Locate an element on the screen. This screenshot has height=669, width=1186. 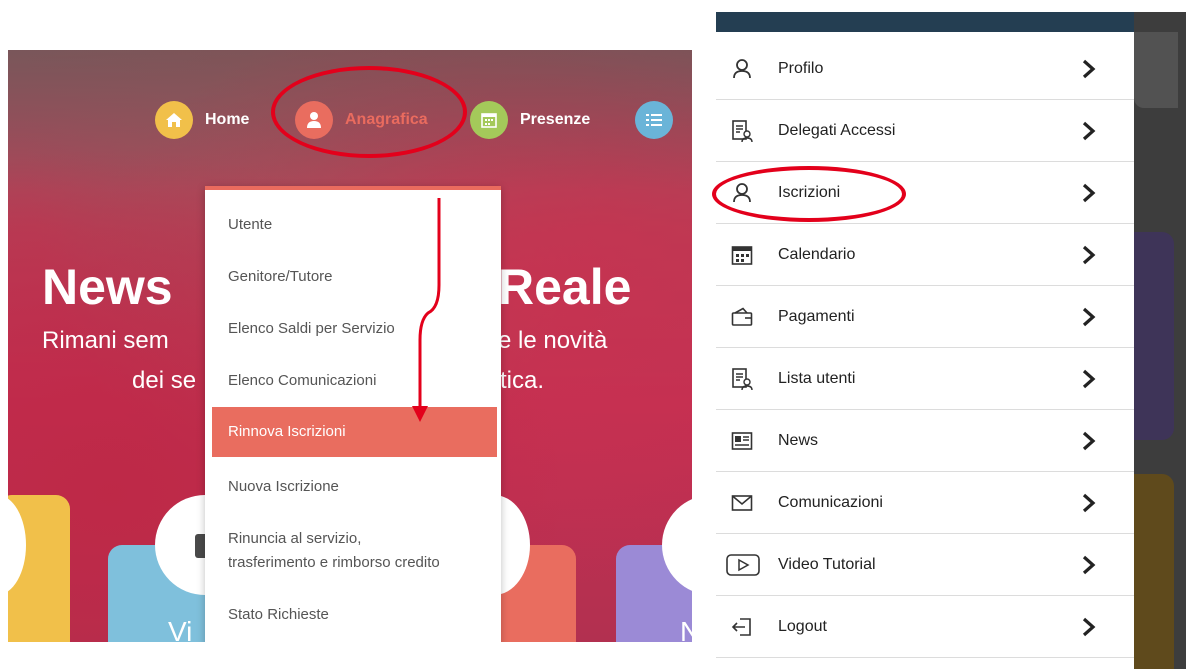
menu-item-label: News is located at coordinates (798, 440).